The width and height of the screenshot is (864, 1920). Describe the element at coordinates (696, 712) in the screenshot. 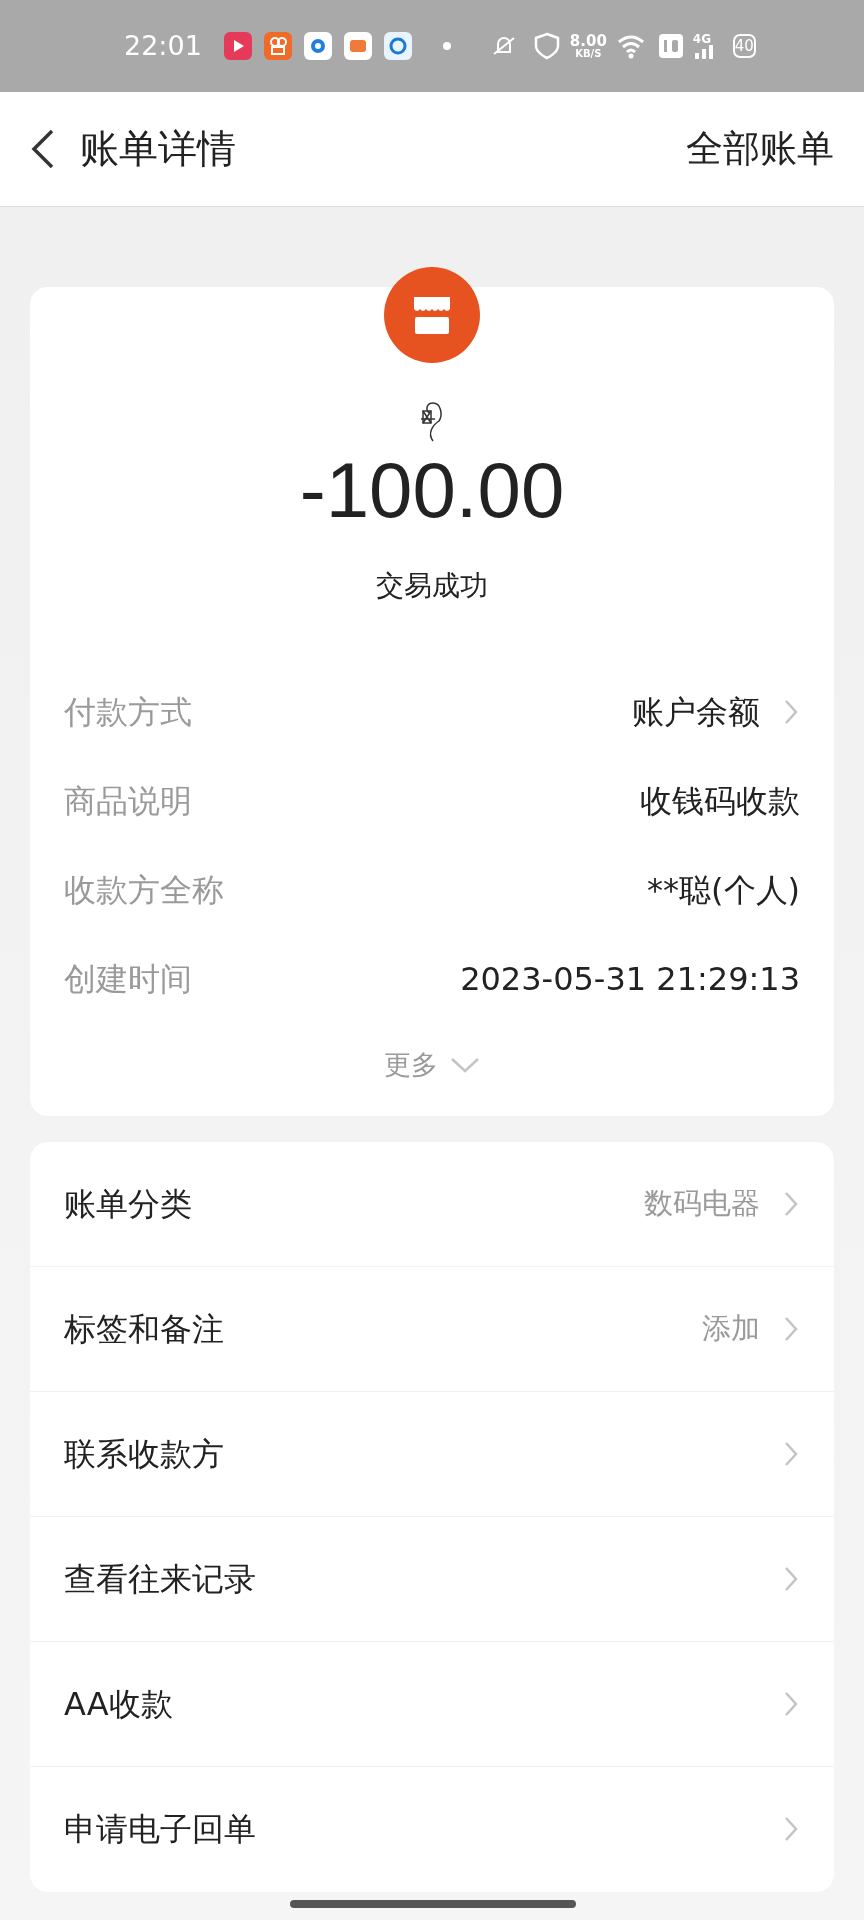

I see `detail-value: 账户余额` at that location.